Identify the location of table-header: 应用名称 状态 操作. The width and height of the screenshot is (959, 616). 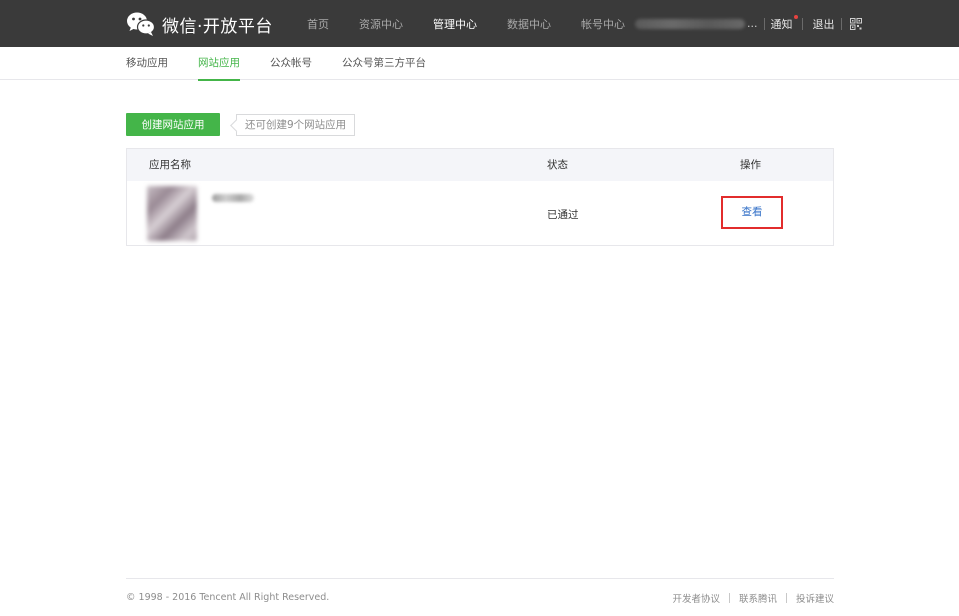
(480, 165).